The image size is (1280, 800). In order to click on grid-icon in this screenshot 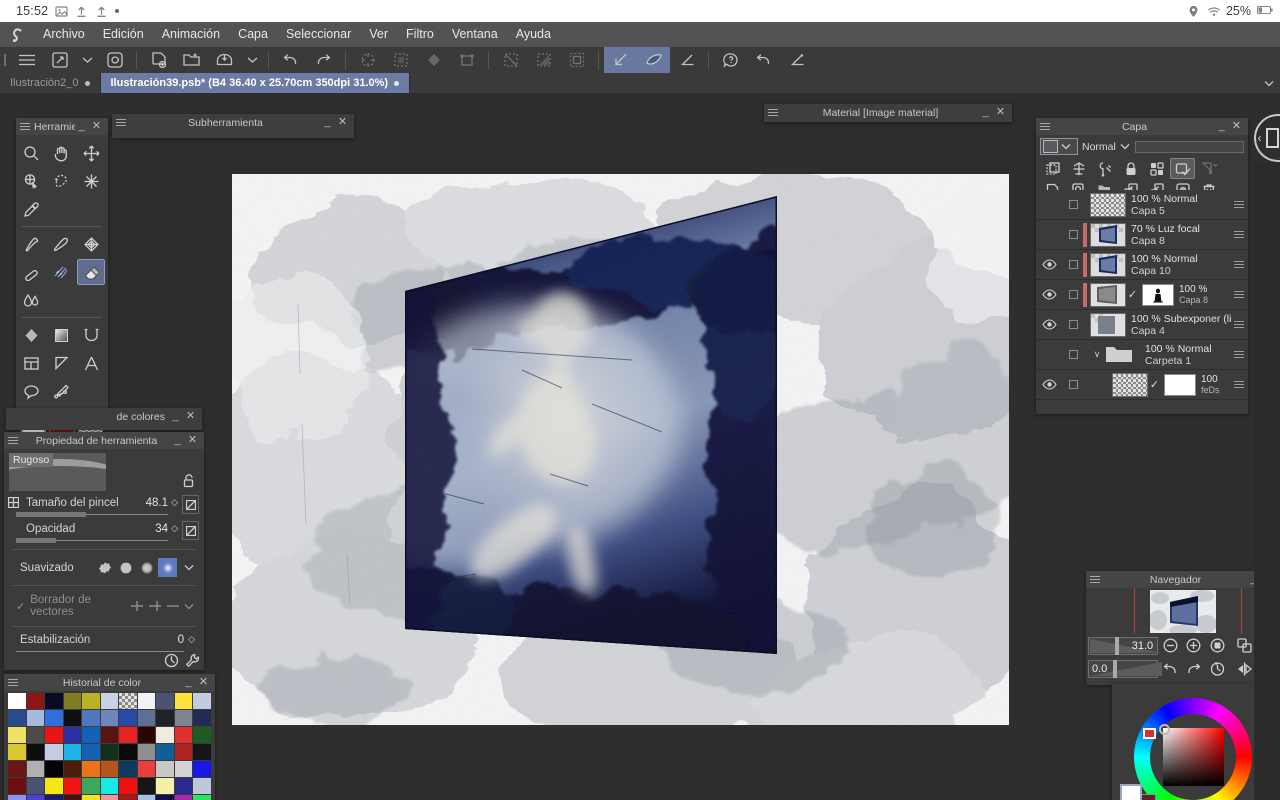, I will do `click(13, 502)`.